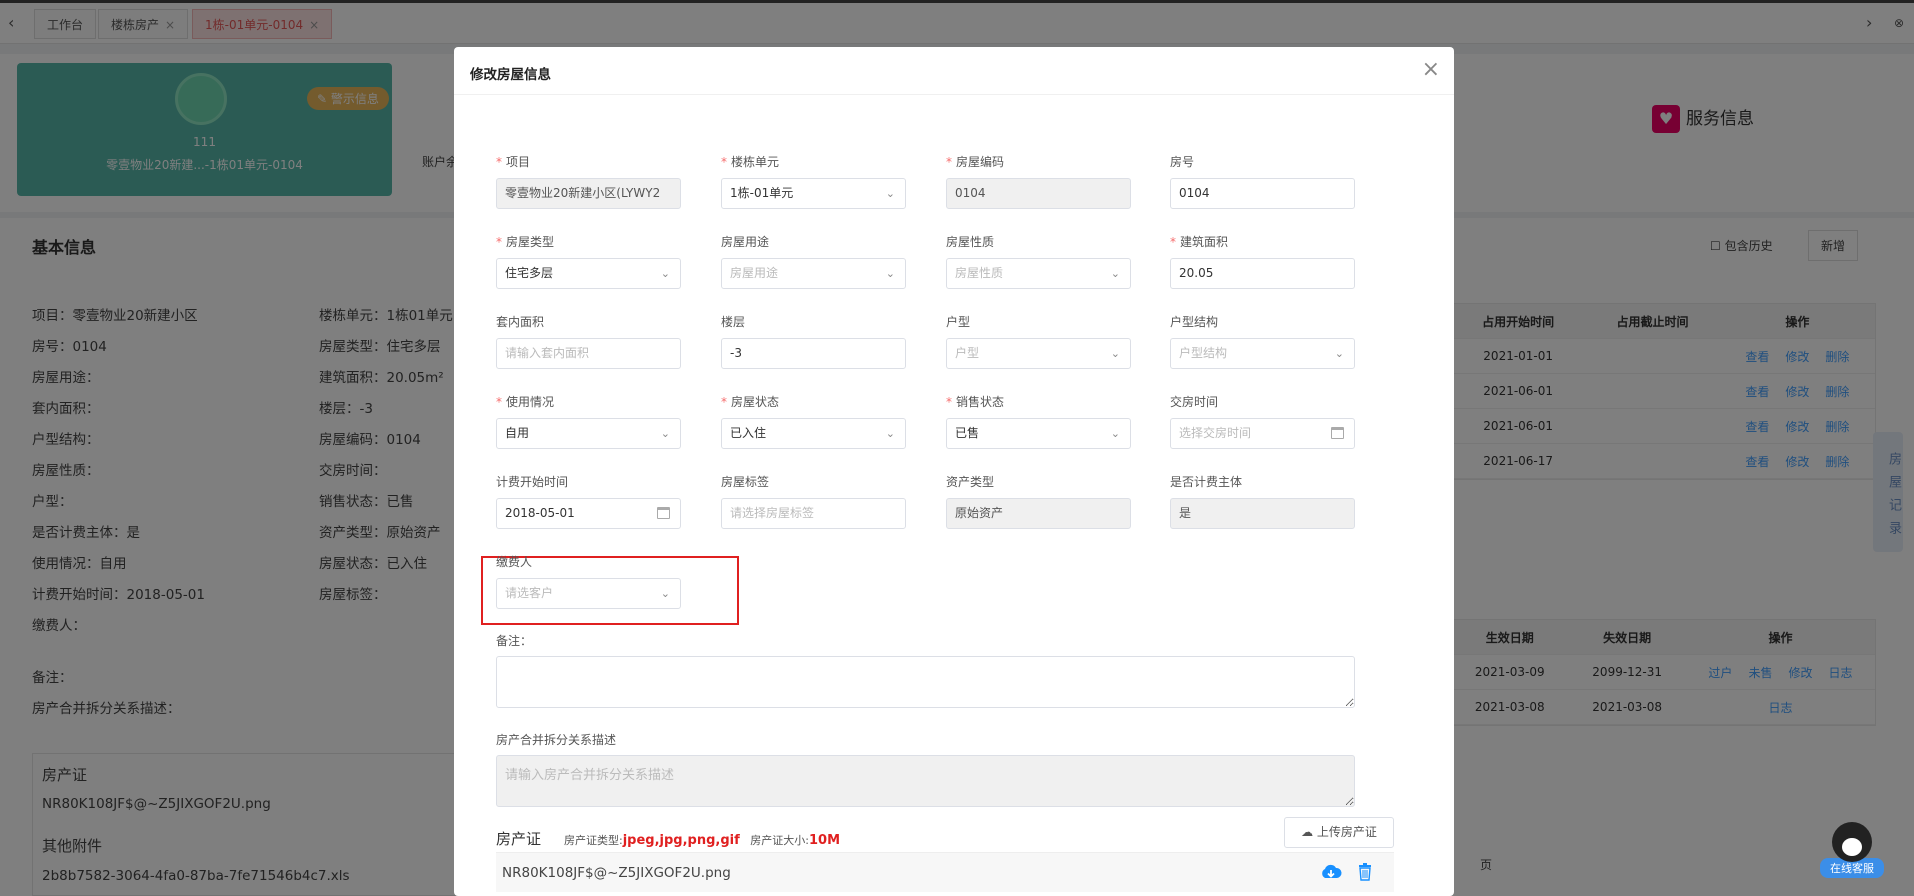 This screenshot has width=1914, height=896. Describe the element at coordinates (588, 353) in the screenshot. I see `inner-area-input: 请输入套内面积` at that location.